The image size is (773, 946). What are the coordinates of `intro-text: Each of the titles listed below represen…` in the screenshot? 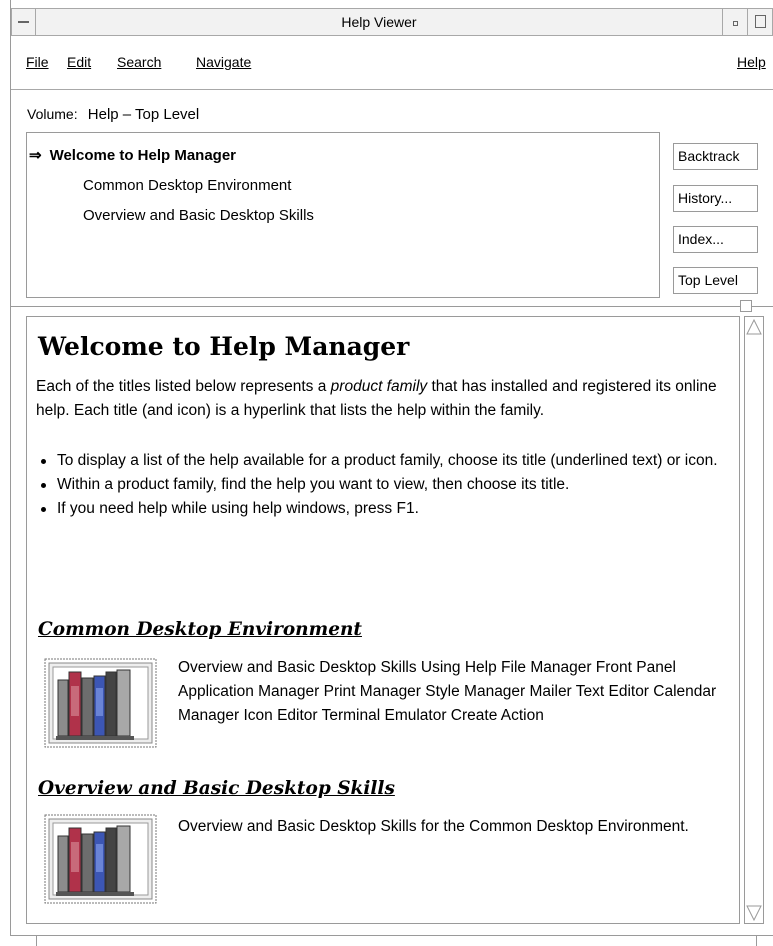 It's located at (183, 386).